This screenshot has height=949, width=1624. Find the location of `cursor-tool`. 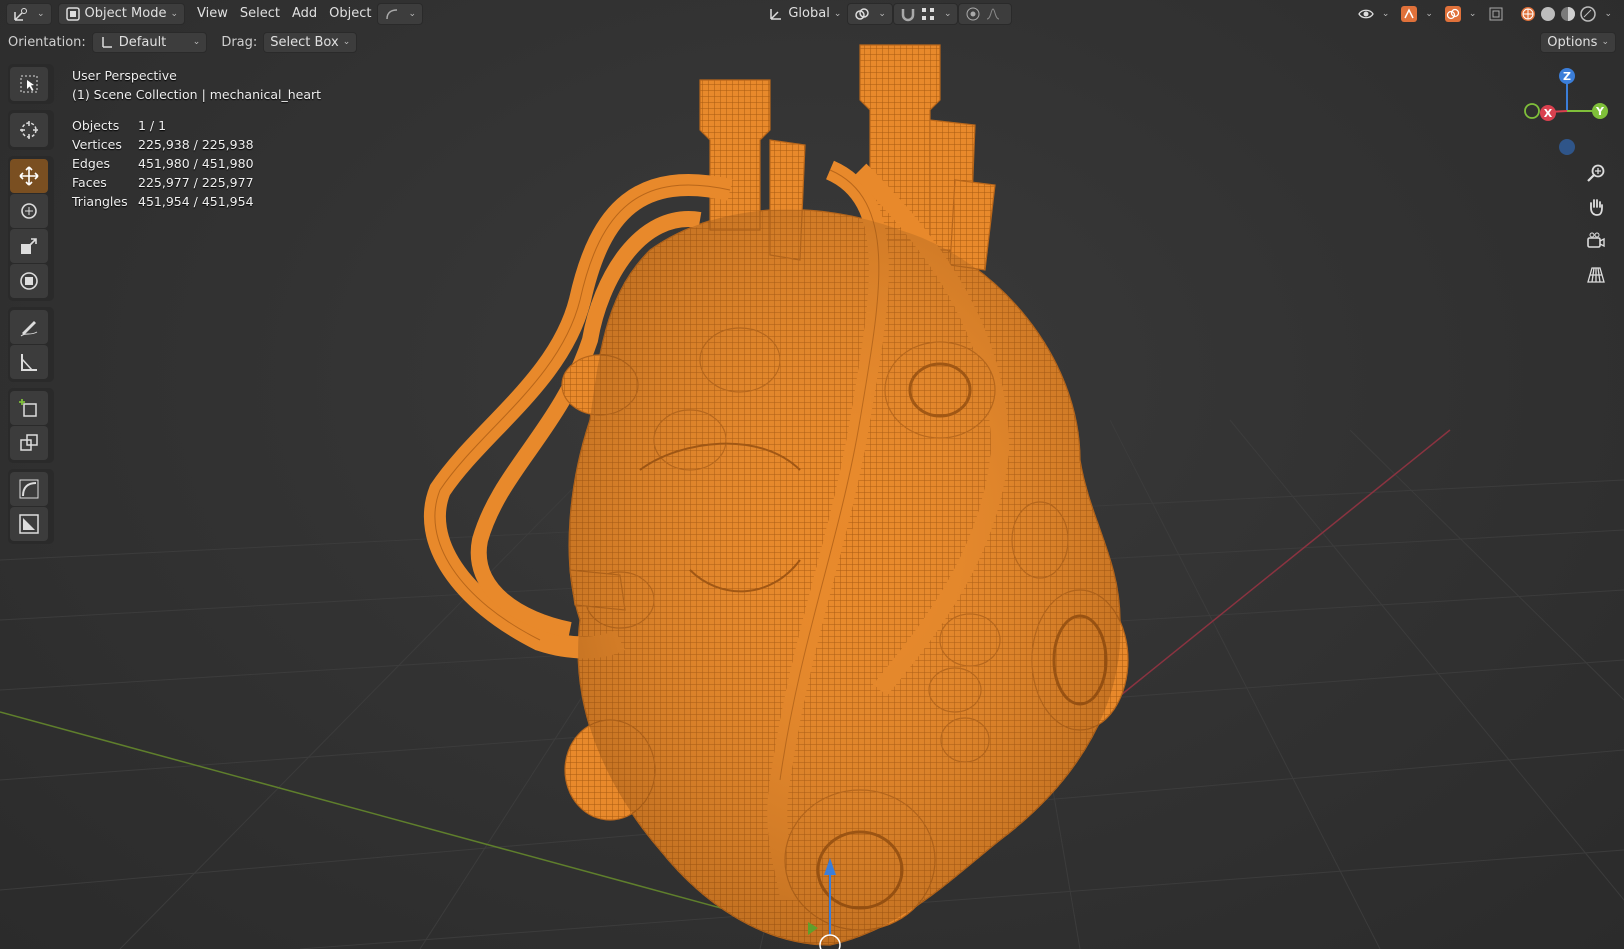

cursor-tool is located at coordinates (29, 130).